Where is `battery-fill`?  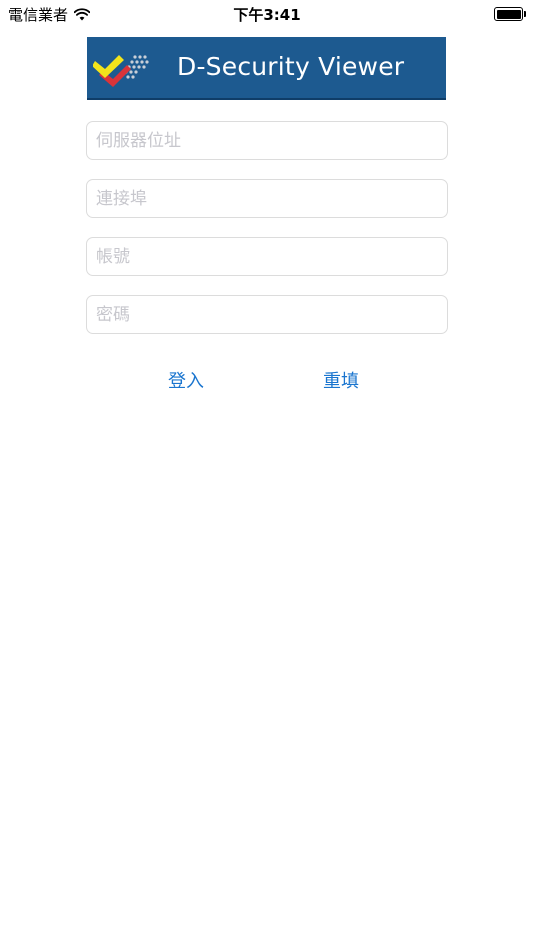
battery-fill is located at coordinates (508, 14).